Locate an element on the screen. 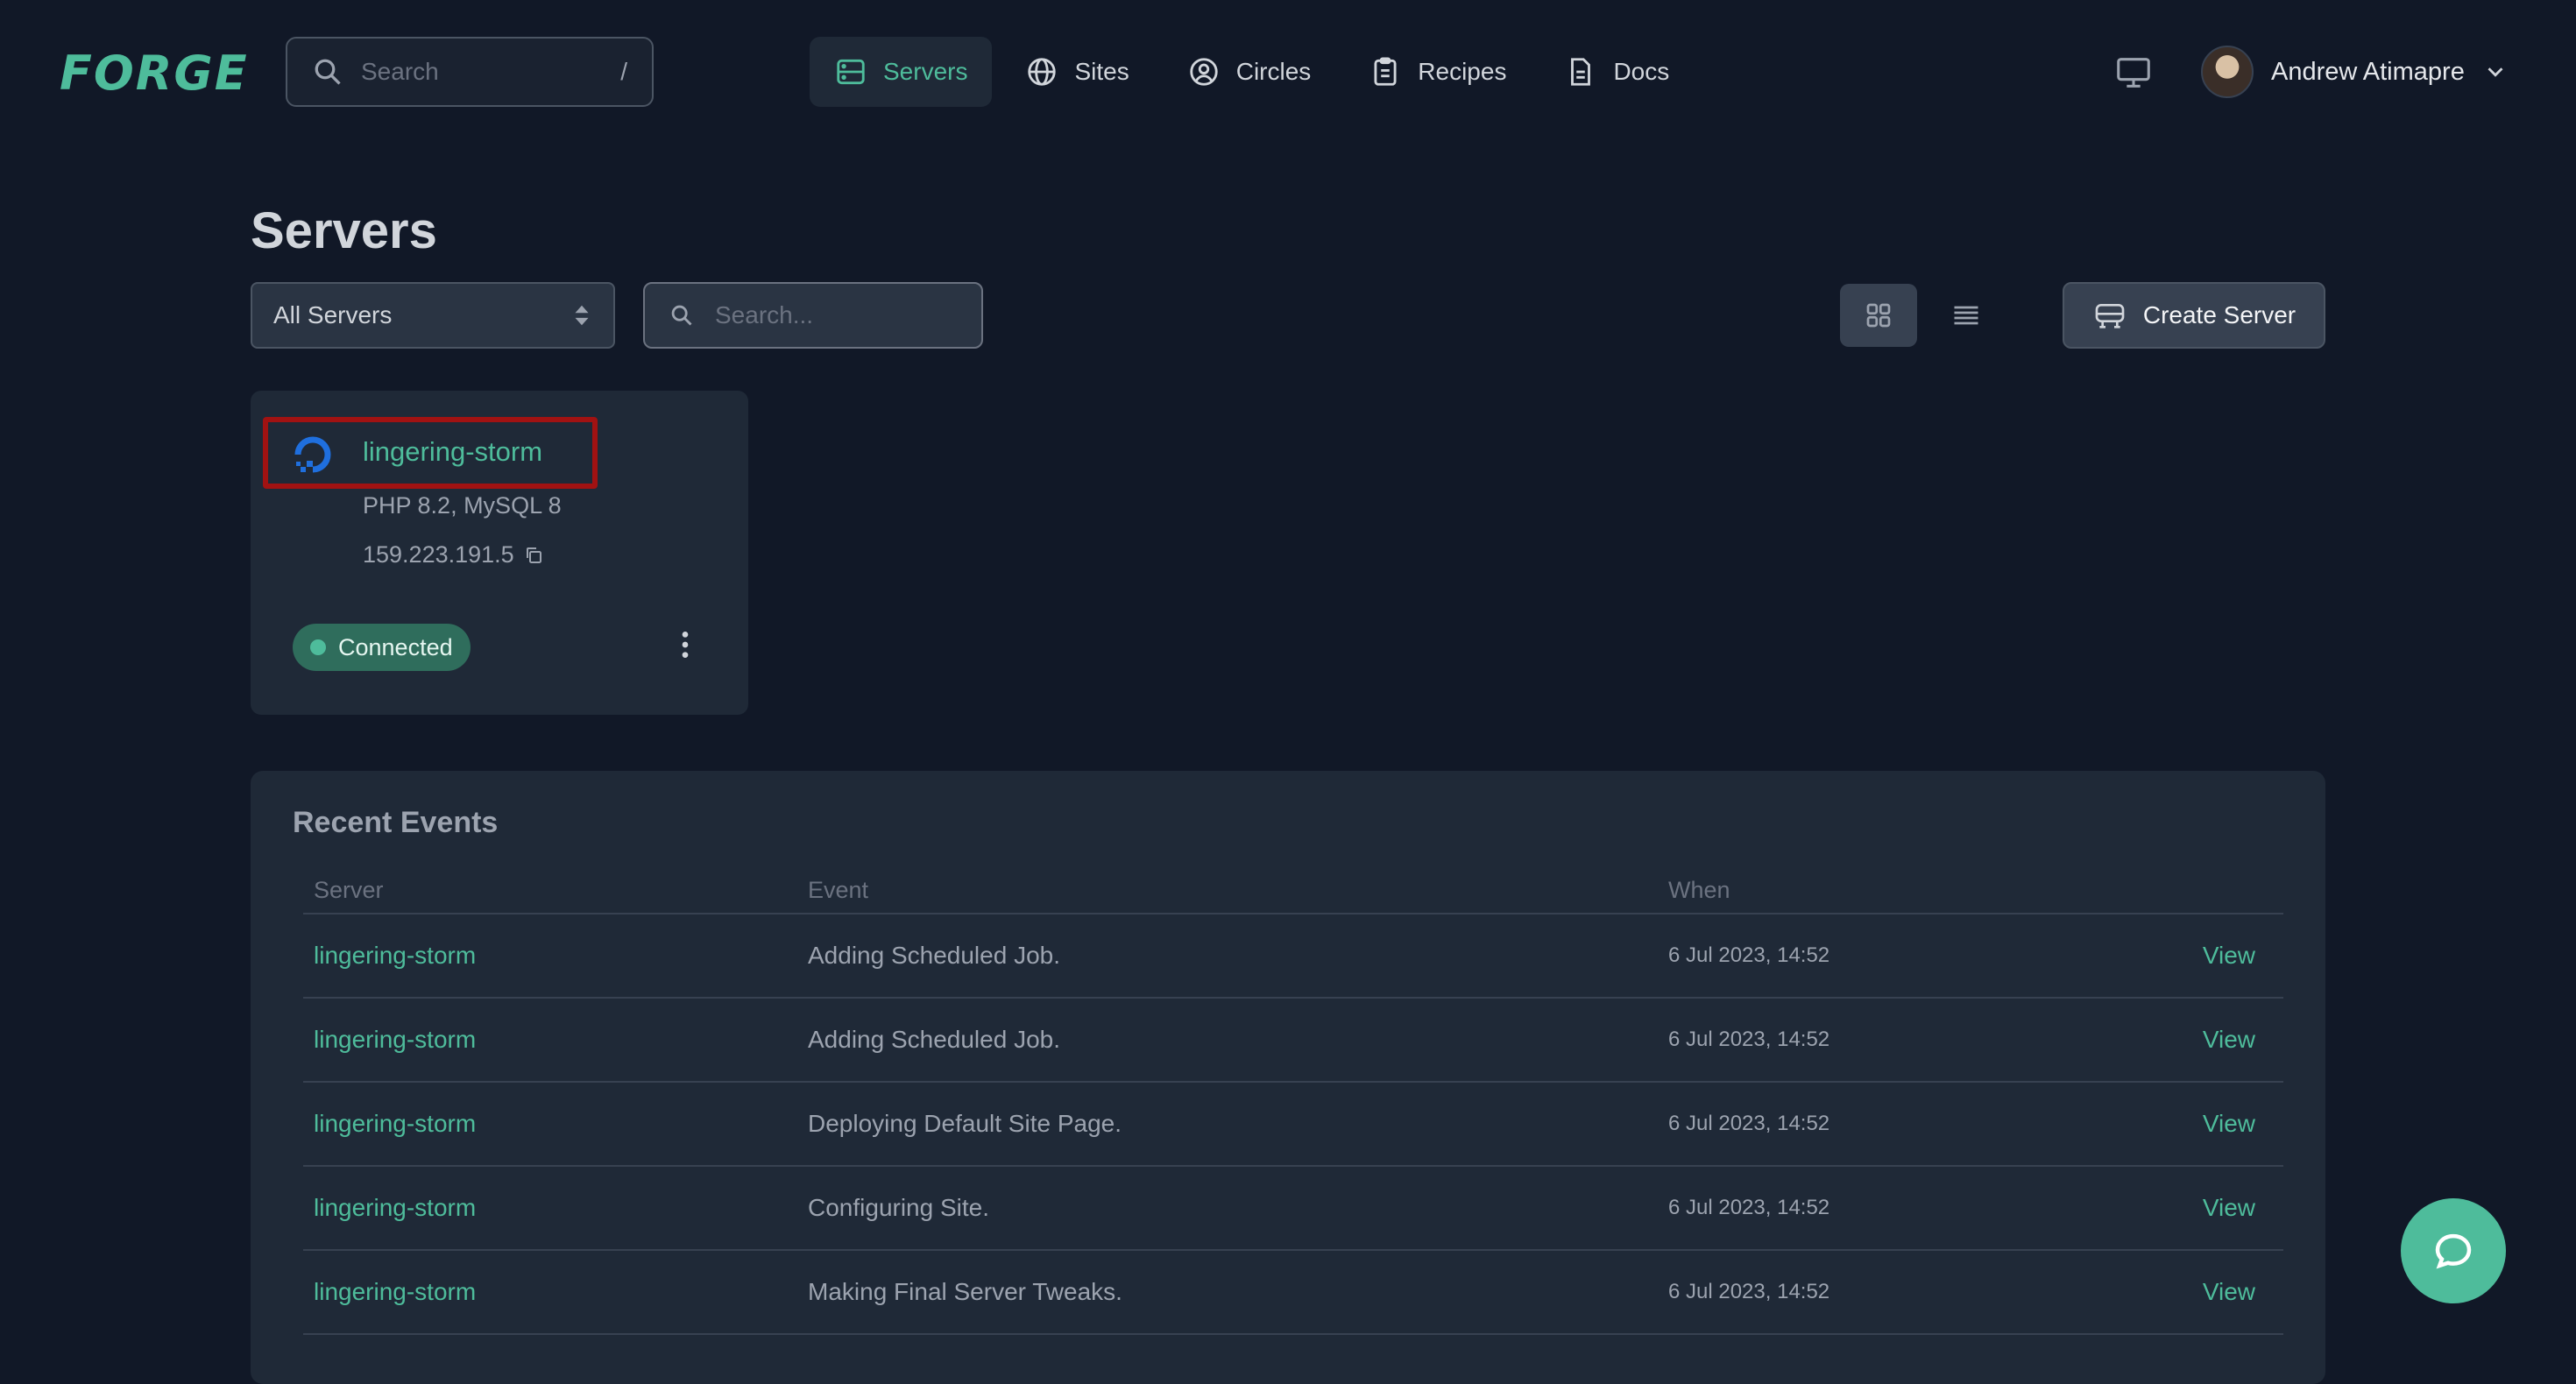 This screenshot has height=1384, width=2576. digitalocean-icon is located at coordinates (312, 455).